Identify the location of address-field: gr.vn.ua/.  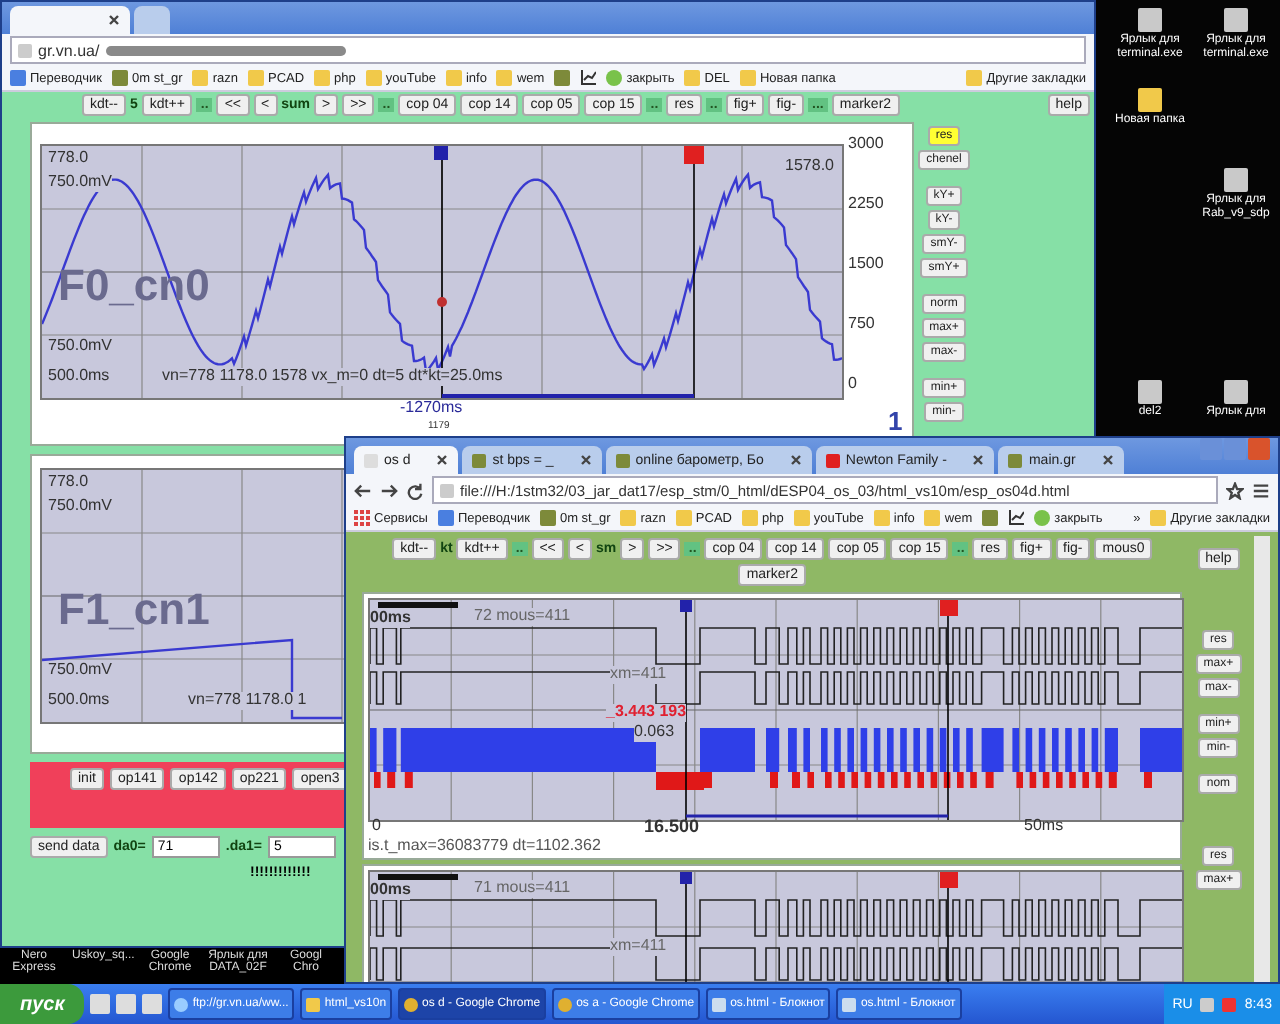
(548, 50).